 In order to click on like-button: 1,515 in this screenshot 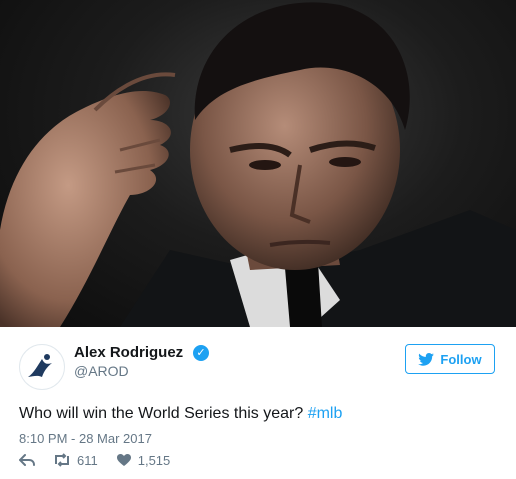, I will do `click(143, 460)`.